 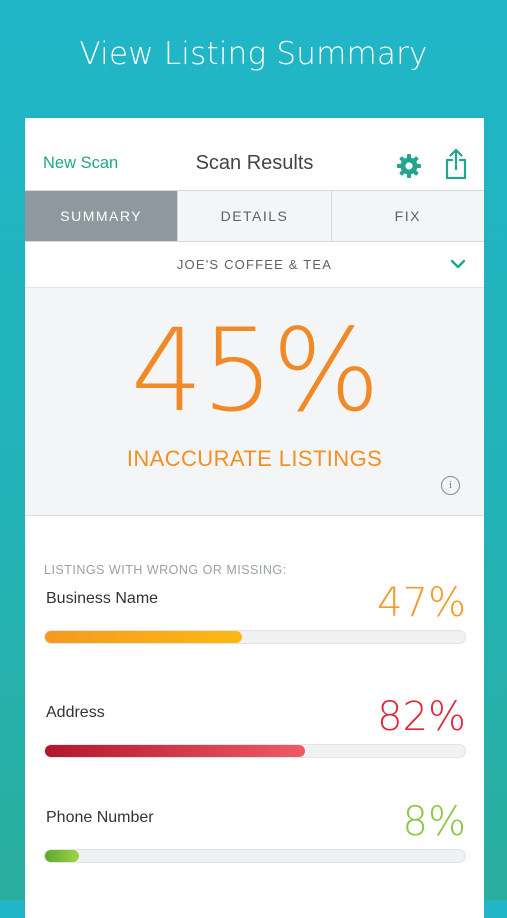 What do you see at coordinates (102, 598) in the screenshot?
I see `metric-label: Business Name` at bounding box center [102, 598].